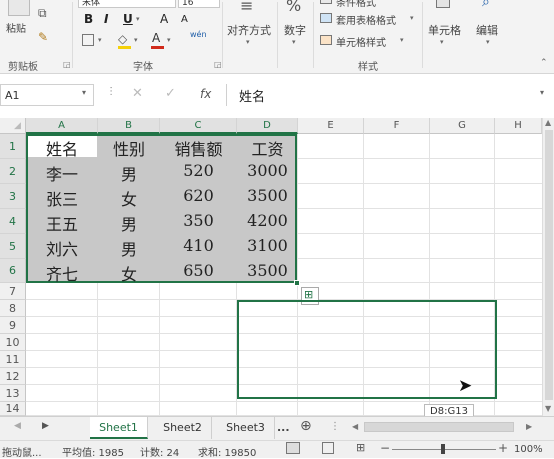 This screenshot has height=459, width=554. What do you see at coordinates (267, 173) in the screenshot?
I see `table-cell: 3000` at bounding box center [267, 173].